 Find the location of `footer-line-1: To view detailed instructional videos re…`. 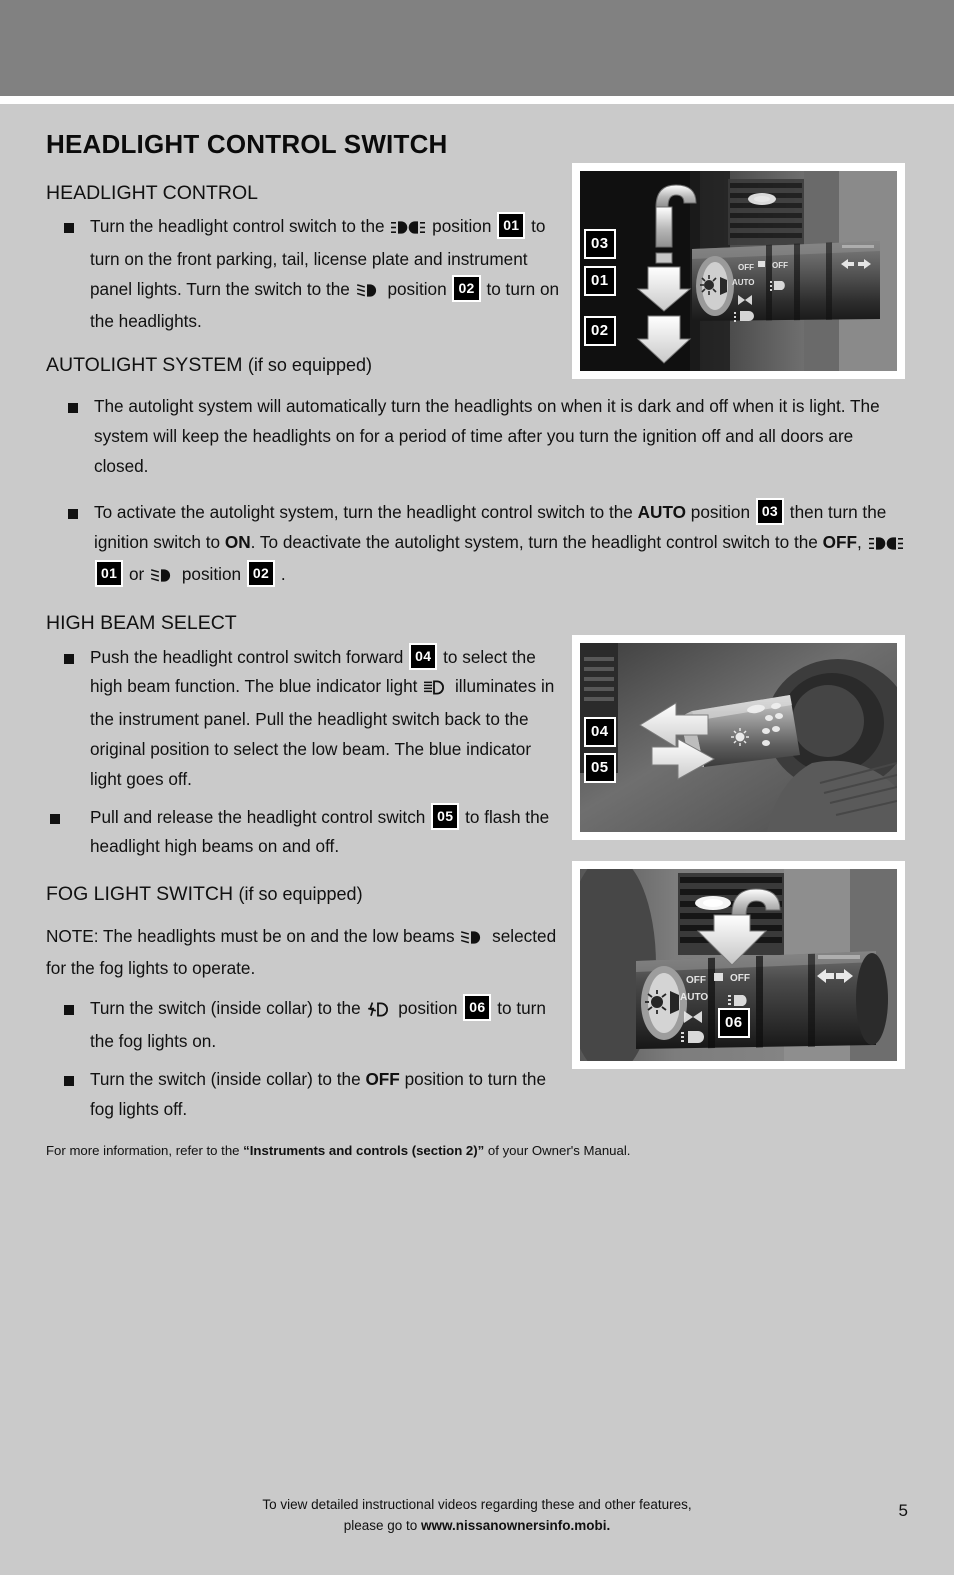

footer-line-1: To view detailed instructional videos re… is located at coordinates (477, 1504).